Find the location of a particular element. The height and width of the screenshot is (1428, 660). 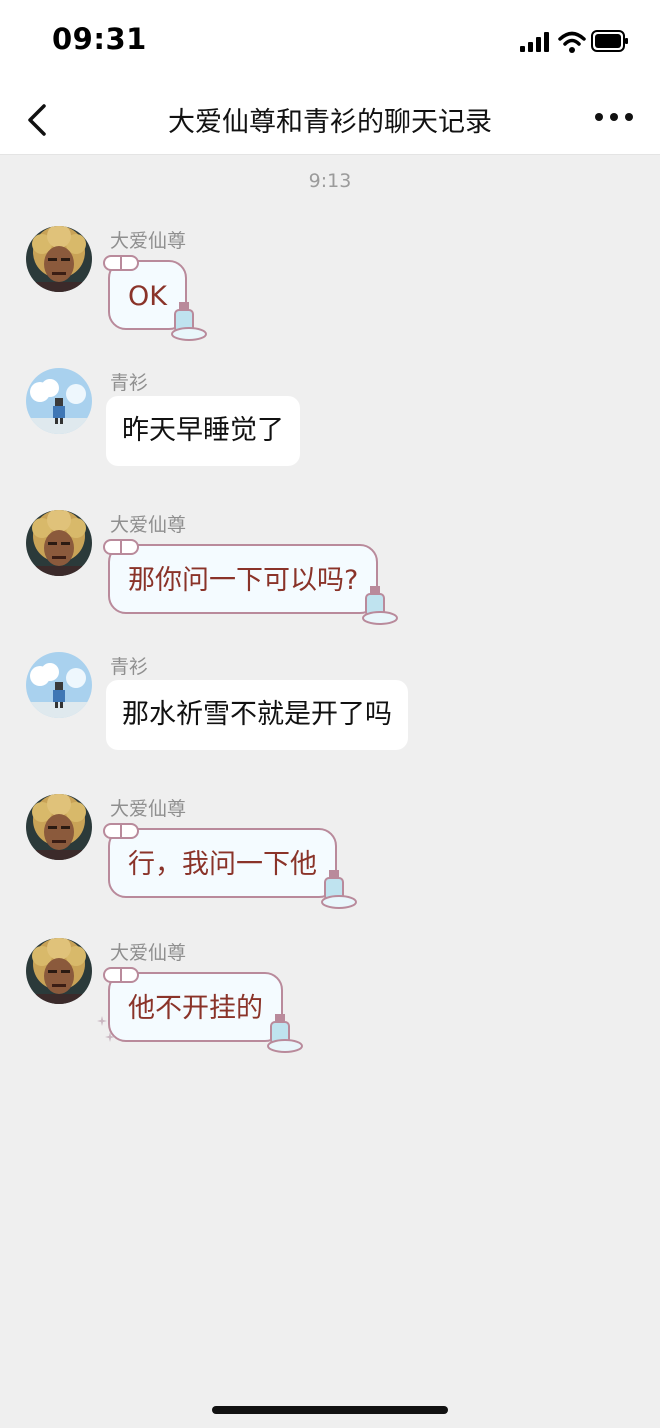

message-bubble: 他不开挂的 is located at coordinates (200, 1010).